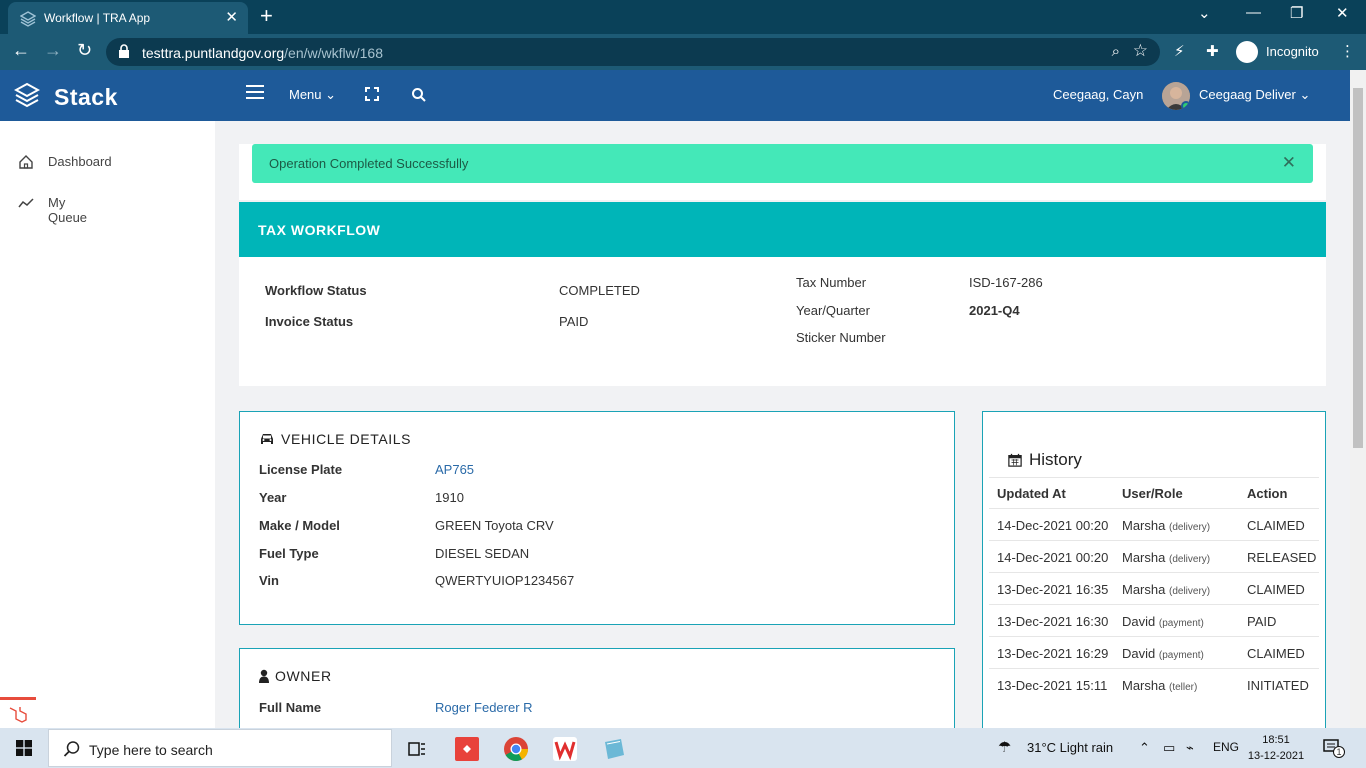 The width and height of the screenshot is (1366, 768). I want to click on tab-close-icon: ✕, so click(231, 17).